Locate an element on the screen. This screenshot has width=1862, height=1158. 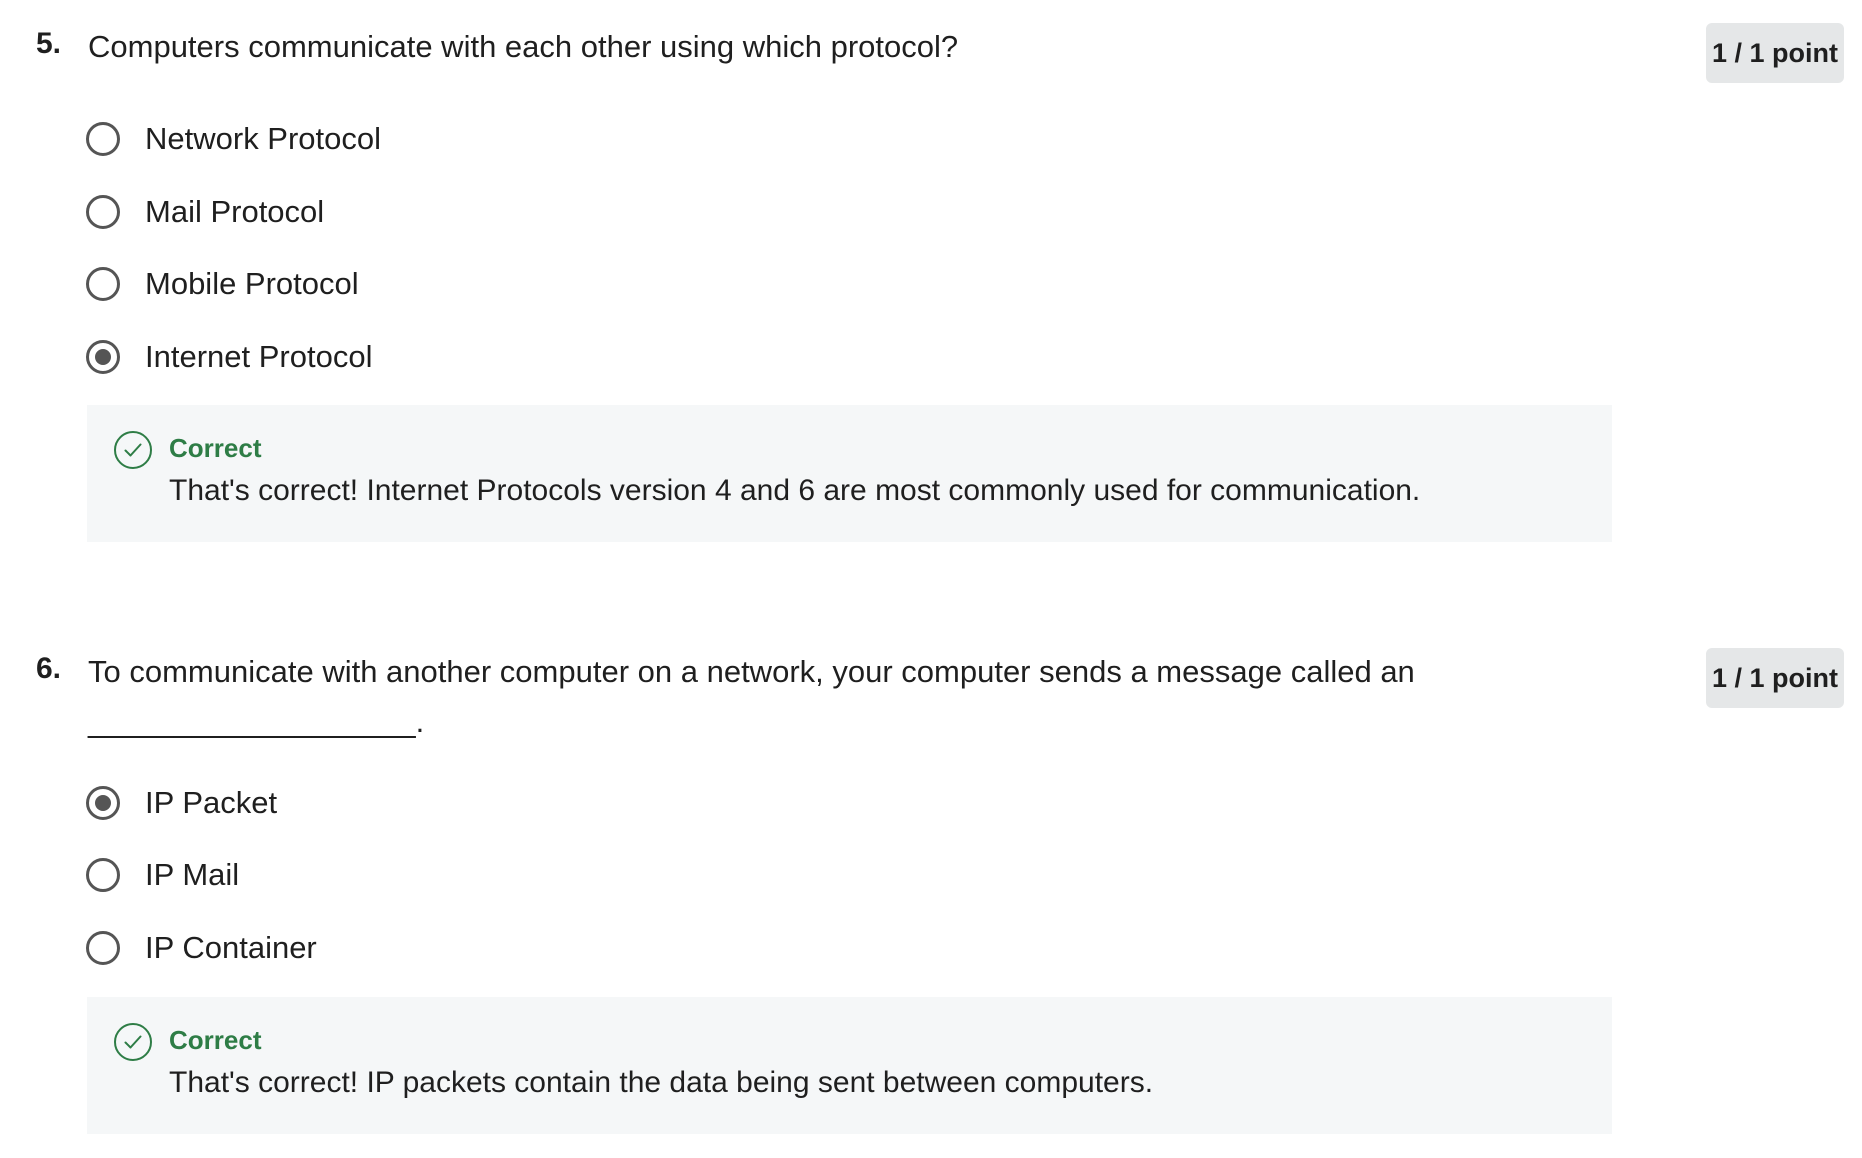
option-network-protocol: Network Protocol is located at coordinates (233, 139).